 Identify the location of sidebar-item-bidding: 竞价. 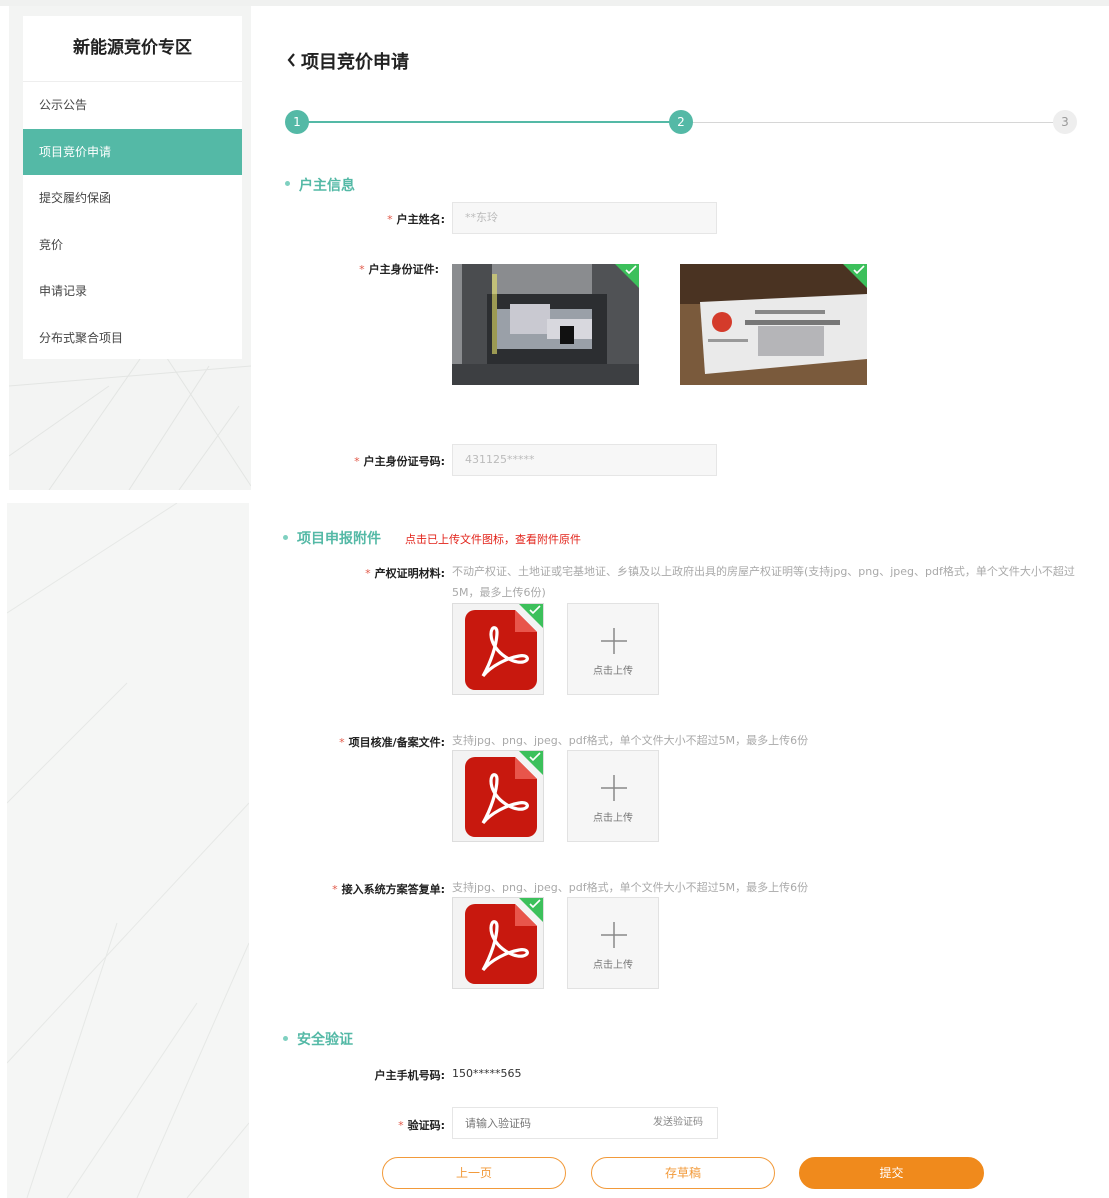
(132, 245).